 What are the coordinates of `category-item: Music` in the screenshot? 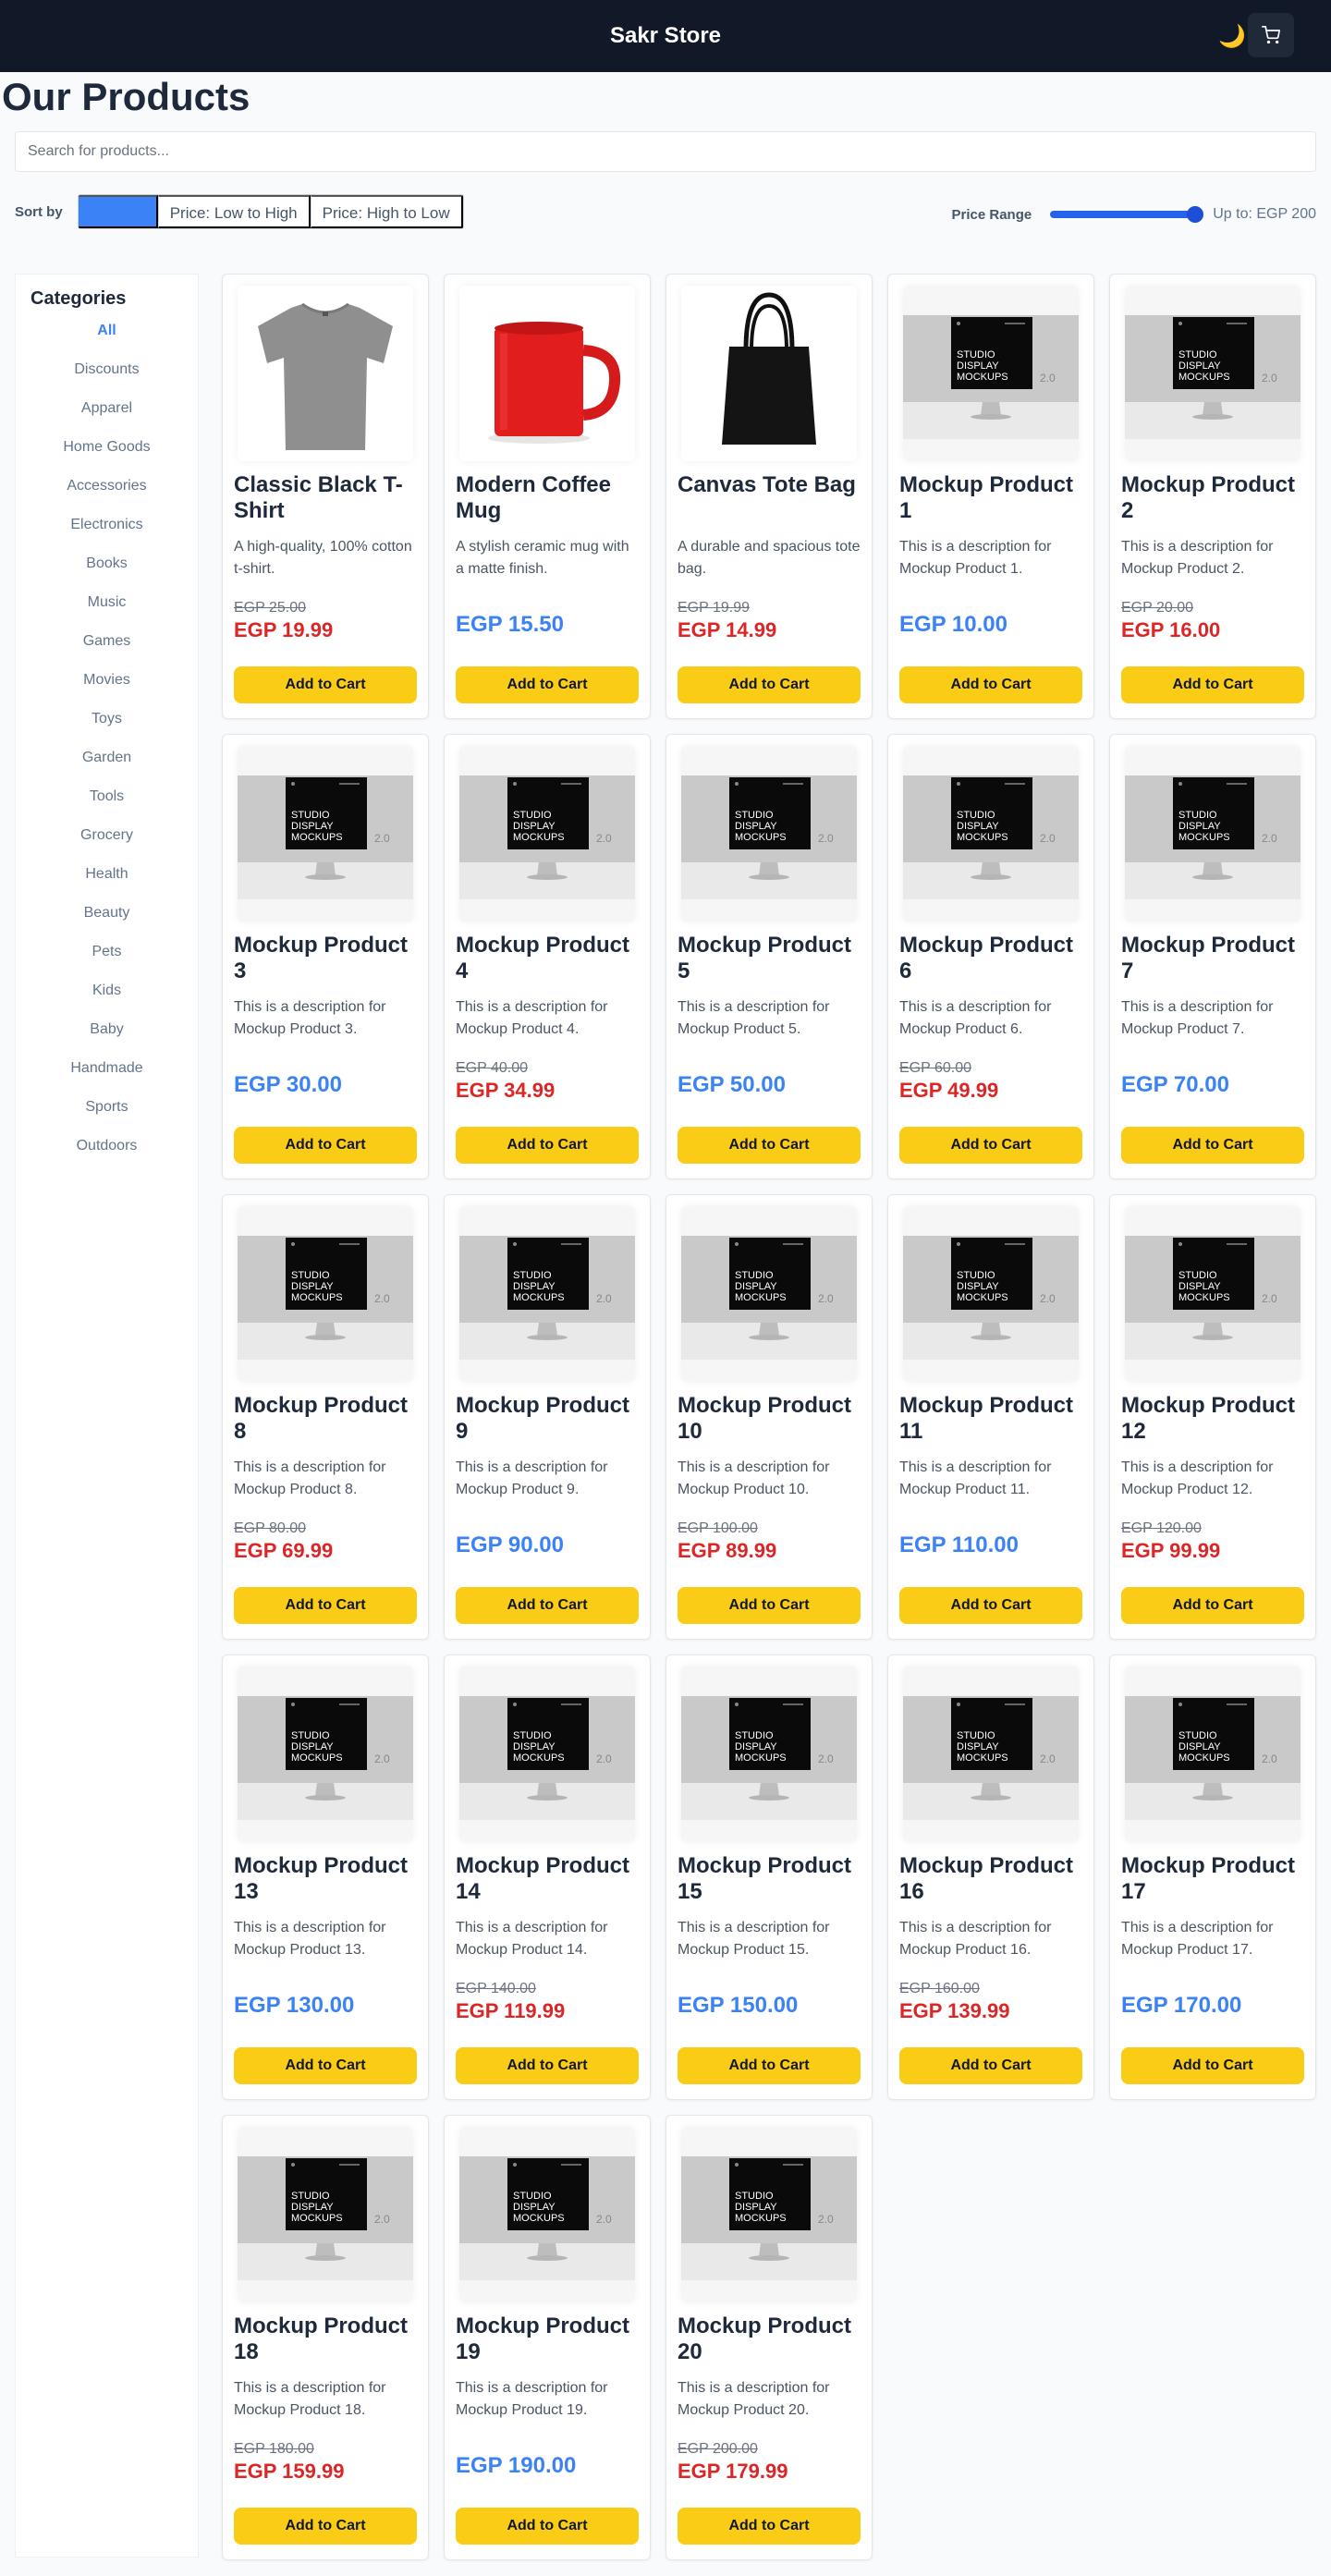 It's located at (107, 611).